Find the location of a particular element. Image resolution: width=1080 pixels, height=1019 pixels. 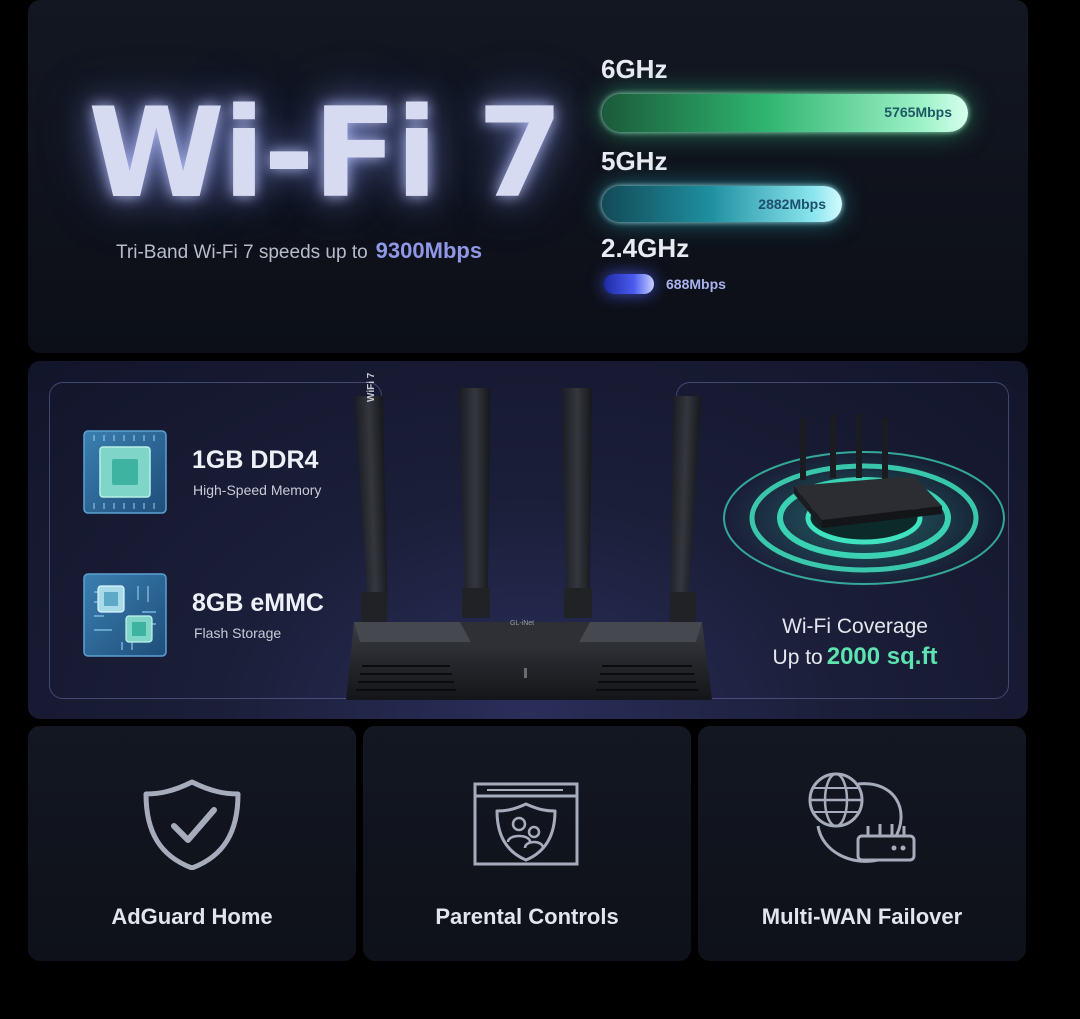

feature-card-parental: Parental Controls is located at coordinates (527, 843).